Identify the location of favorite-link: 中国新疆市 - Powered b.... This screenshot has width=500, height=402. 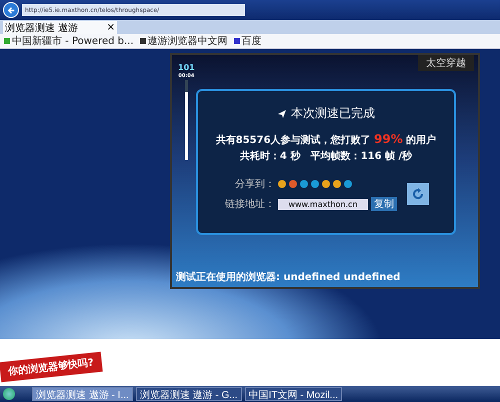
(69, 41).